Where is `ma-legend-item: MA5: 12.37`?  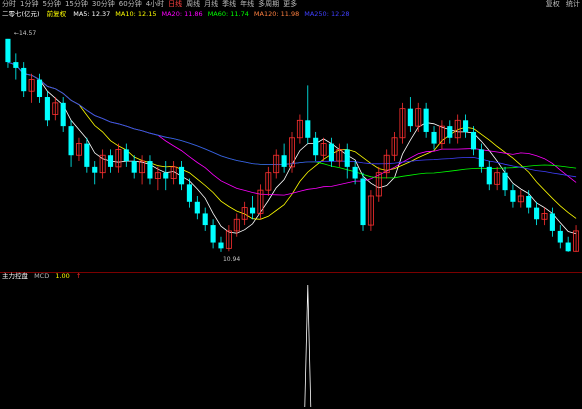
ma-legend-item: MA5: 12.37 is located at coordinates (92, 14).